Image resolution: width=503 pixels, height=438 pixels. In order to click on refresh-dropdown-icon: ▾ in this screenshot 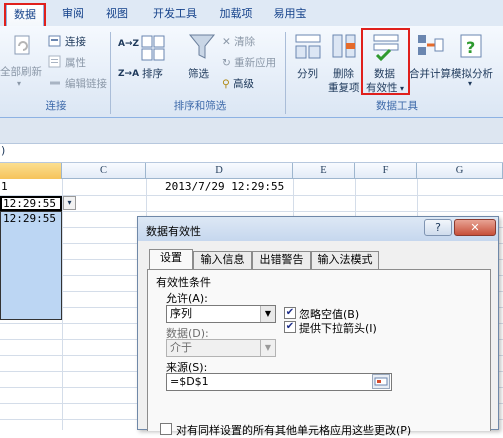, I will do `click(19, 83)`.